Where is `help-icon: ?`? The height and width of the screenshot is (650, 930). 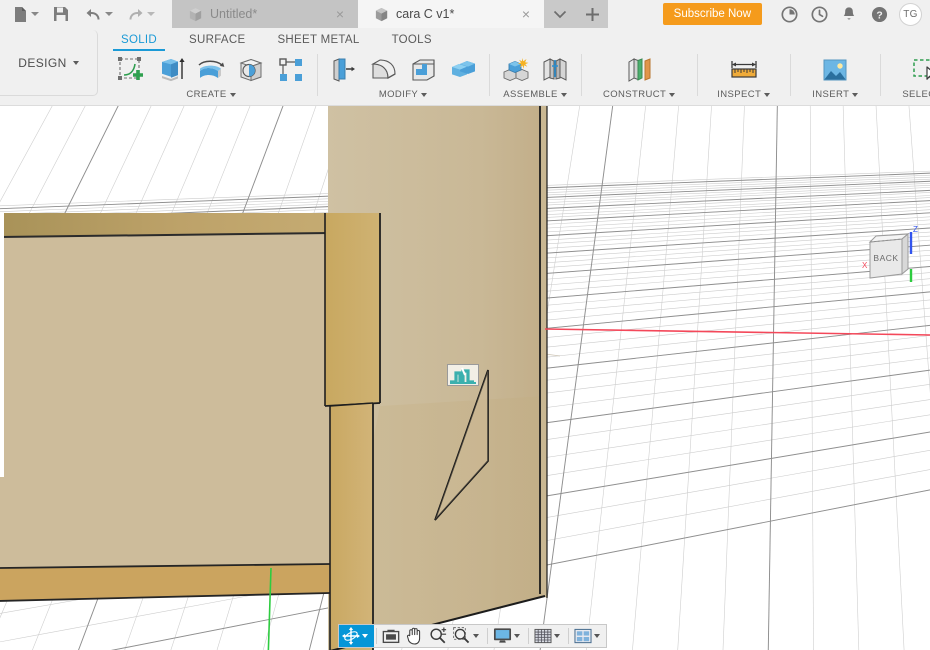 help-icon: ? is located at coordinates (879, 14).